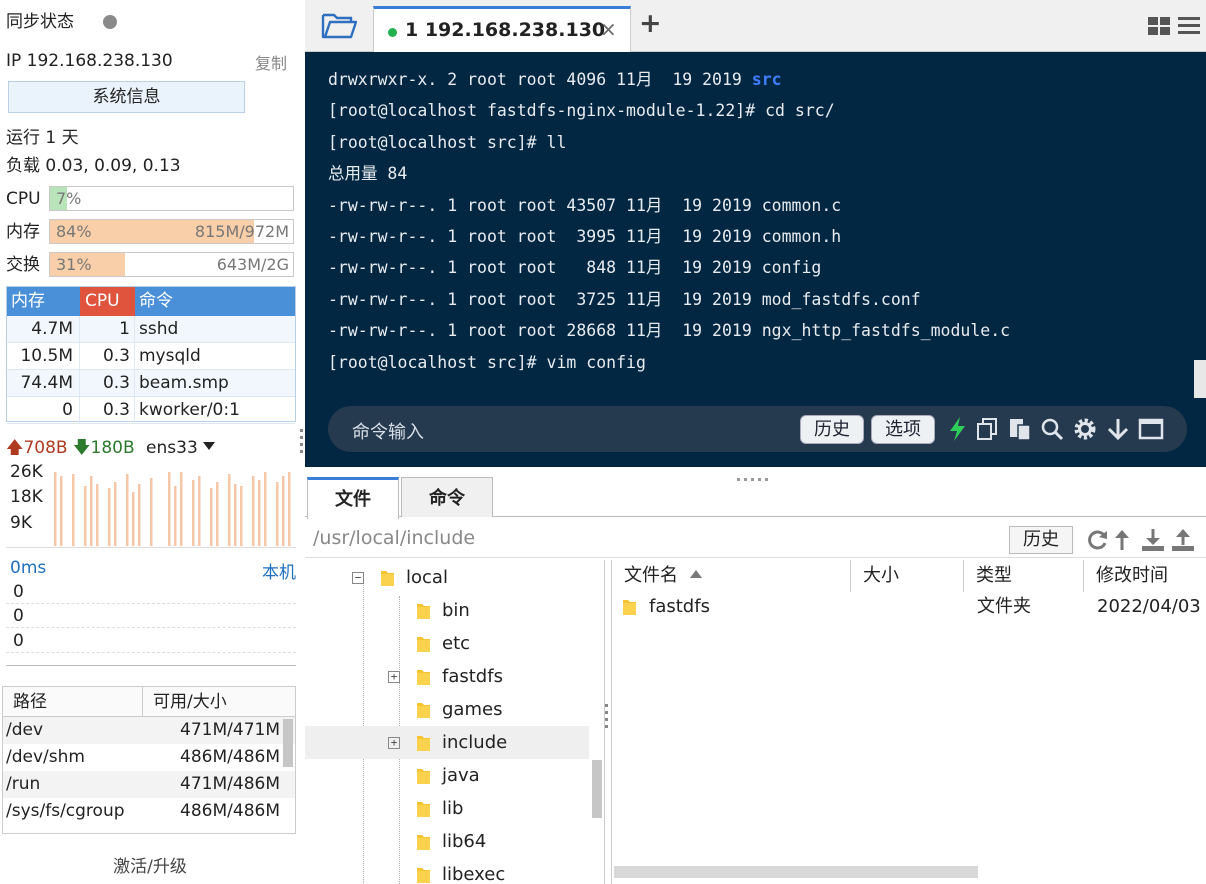 This screenshot has height=884, width=1206. I want to click on tree-item-games: games, so click(447, 709).